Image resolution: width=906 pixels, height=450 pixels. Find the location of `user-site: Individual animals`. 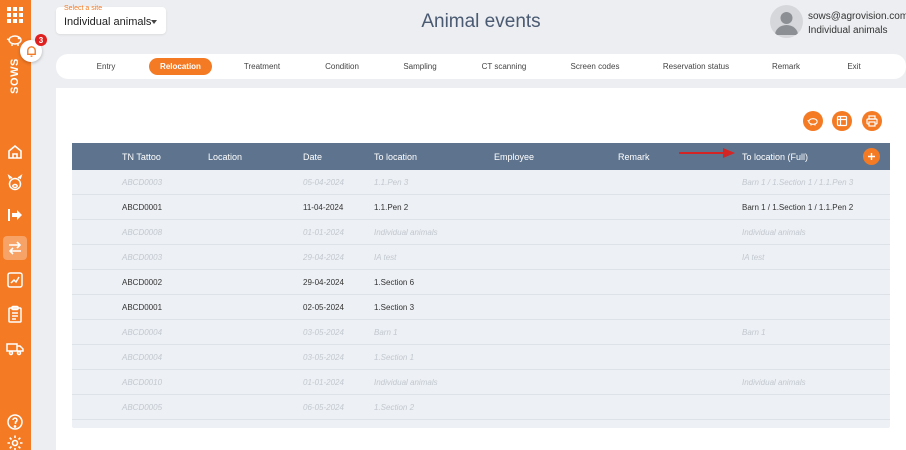

user-site: Individual animals is located at coordinates (848, 30).